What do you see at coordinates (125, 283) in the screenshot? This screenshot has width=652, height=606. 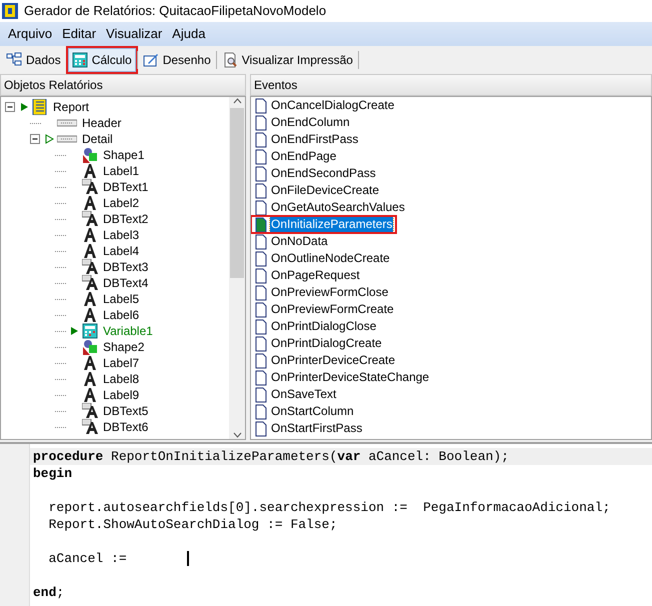 I see `tree-item: DBText4` at bounding box center [125, 283].